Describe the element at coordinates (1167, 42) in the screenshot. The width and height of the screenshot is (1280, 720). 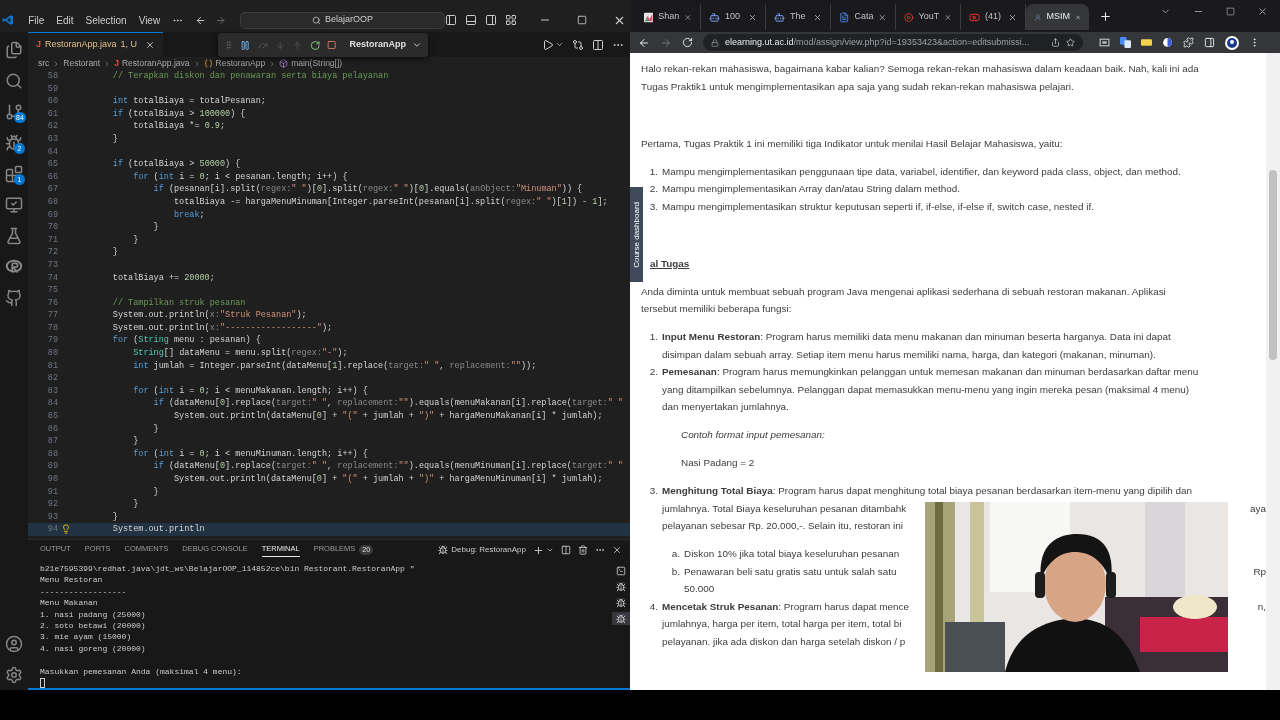
I see `half-circle-icon` at that location.